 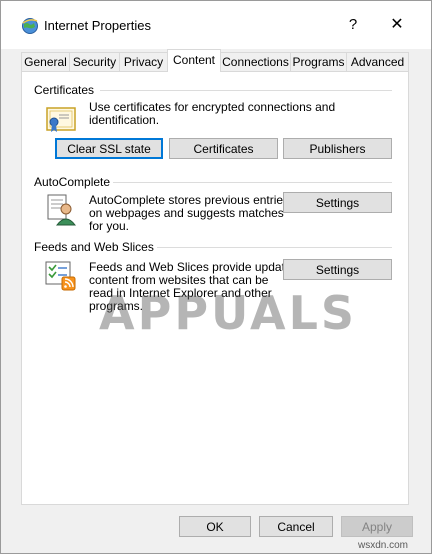 I want to click on tab-general: General, so click(x=45, y=61).